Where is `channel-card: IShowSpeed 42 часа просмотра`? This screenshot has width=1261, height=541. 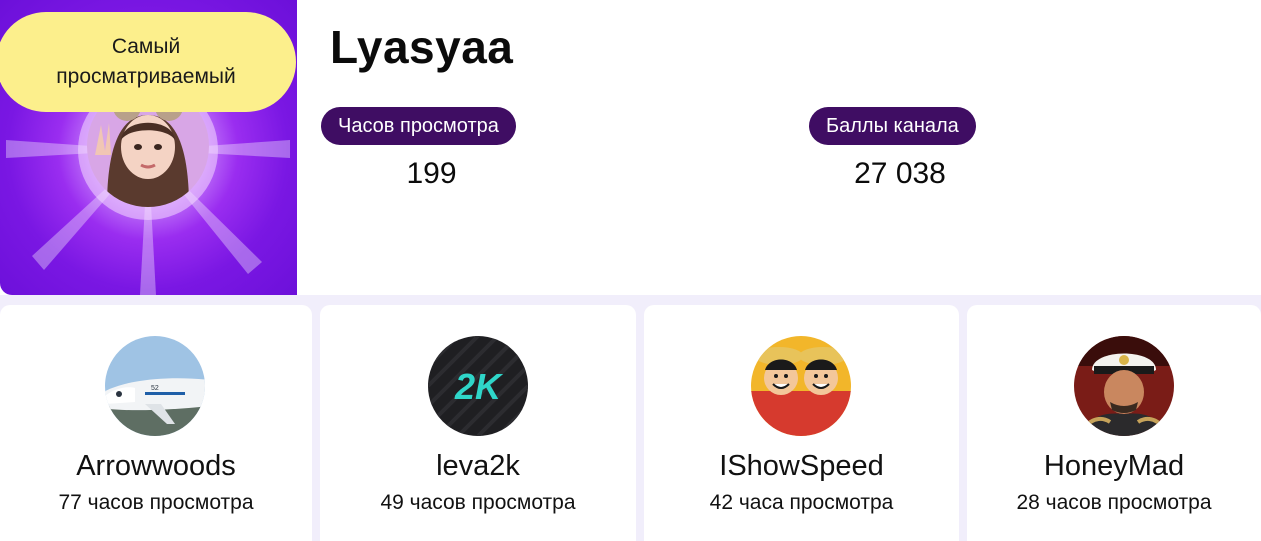 channel-card: IShowSpeed 42 часа просмотра is located at coordinates (801, 423).